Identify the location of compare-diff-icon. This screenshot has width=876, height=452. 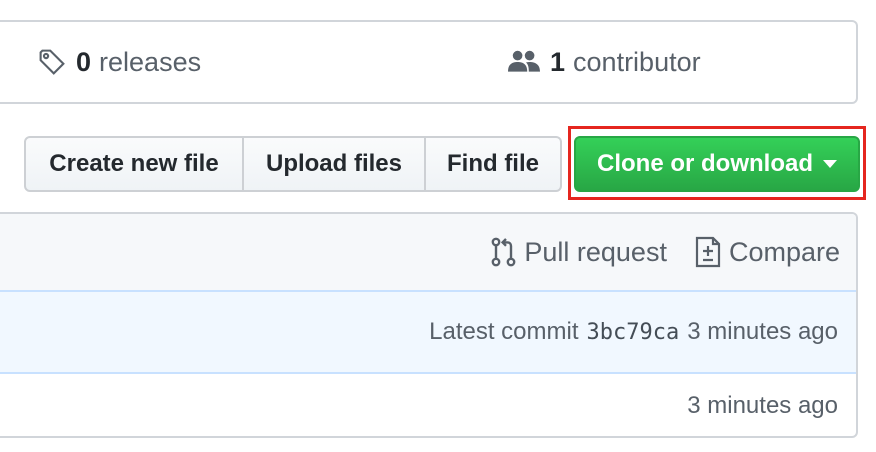
(708, 252).